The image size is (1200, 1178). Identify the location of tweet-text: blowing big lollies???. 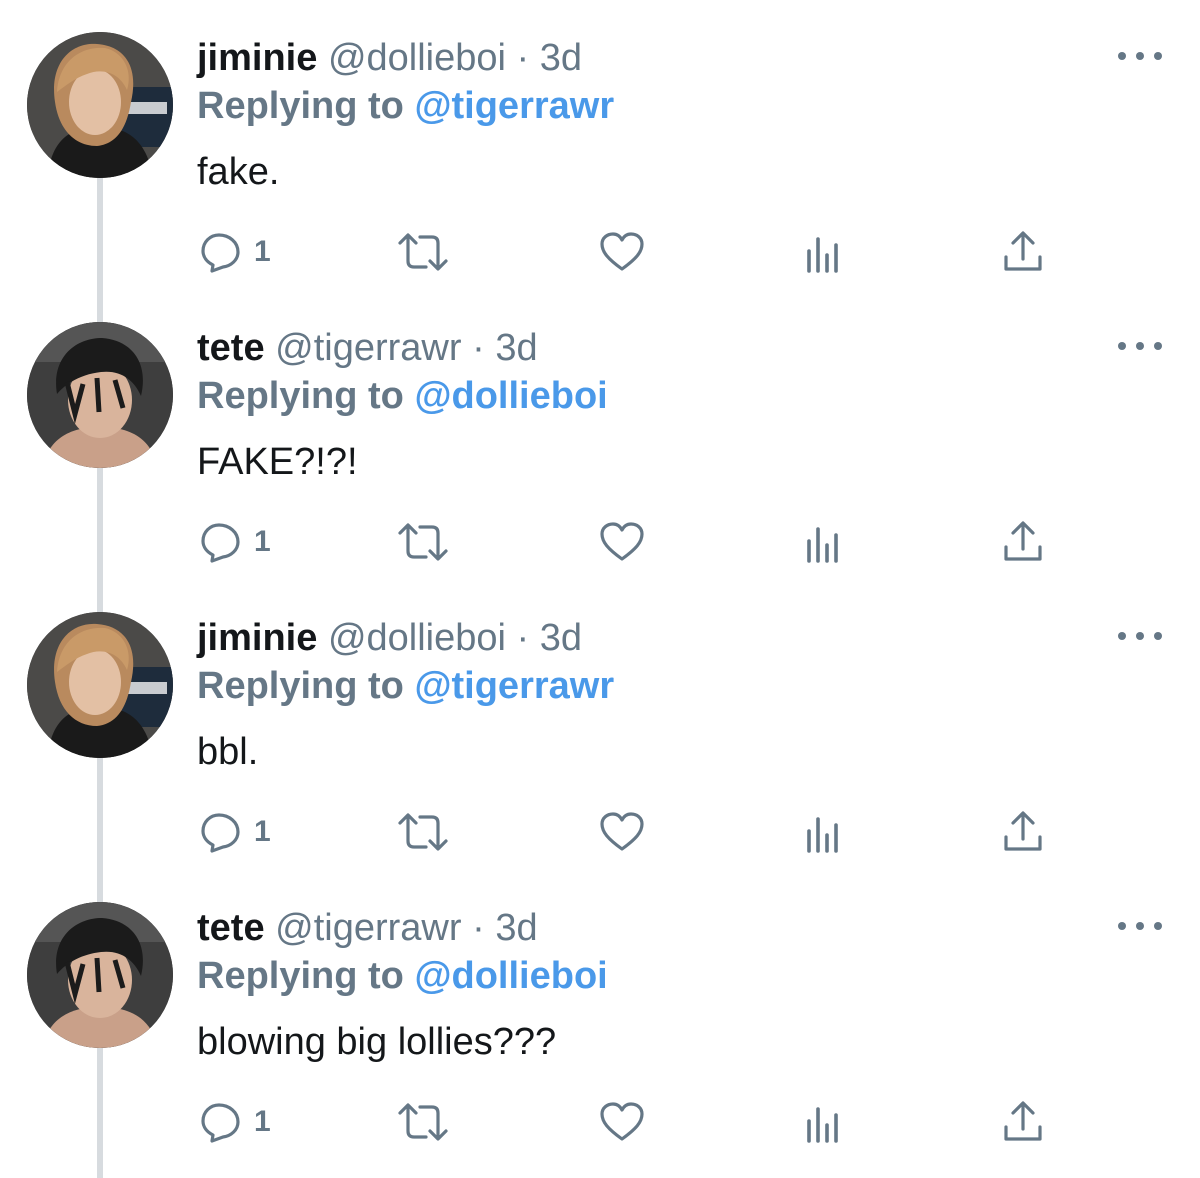
(377, 1042).